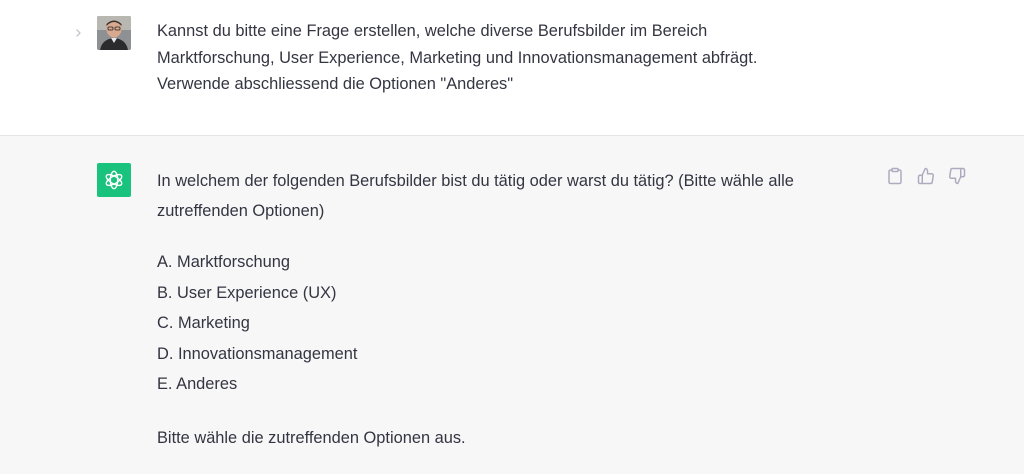  I want to click on message-actions, so click(926, 176).